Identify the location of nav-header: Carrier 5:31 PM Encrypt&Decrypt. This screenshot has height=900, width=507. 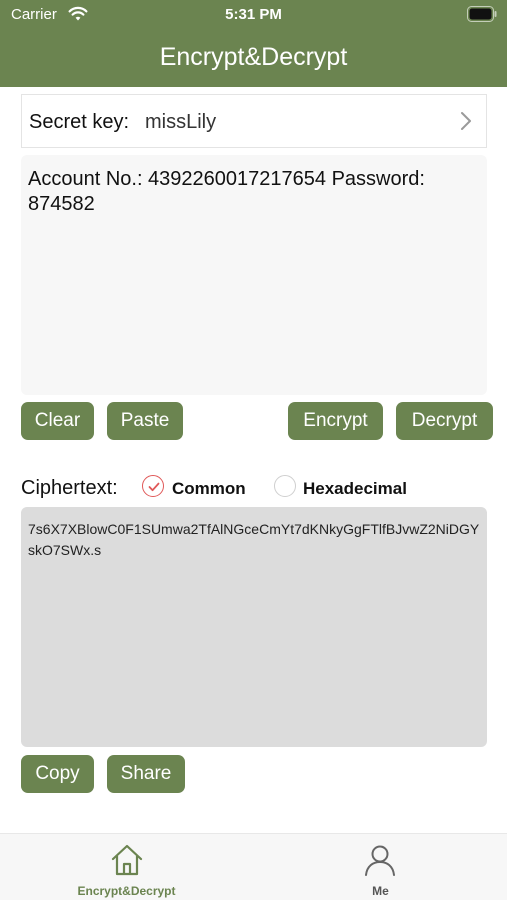
(253, 43).